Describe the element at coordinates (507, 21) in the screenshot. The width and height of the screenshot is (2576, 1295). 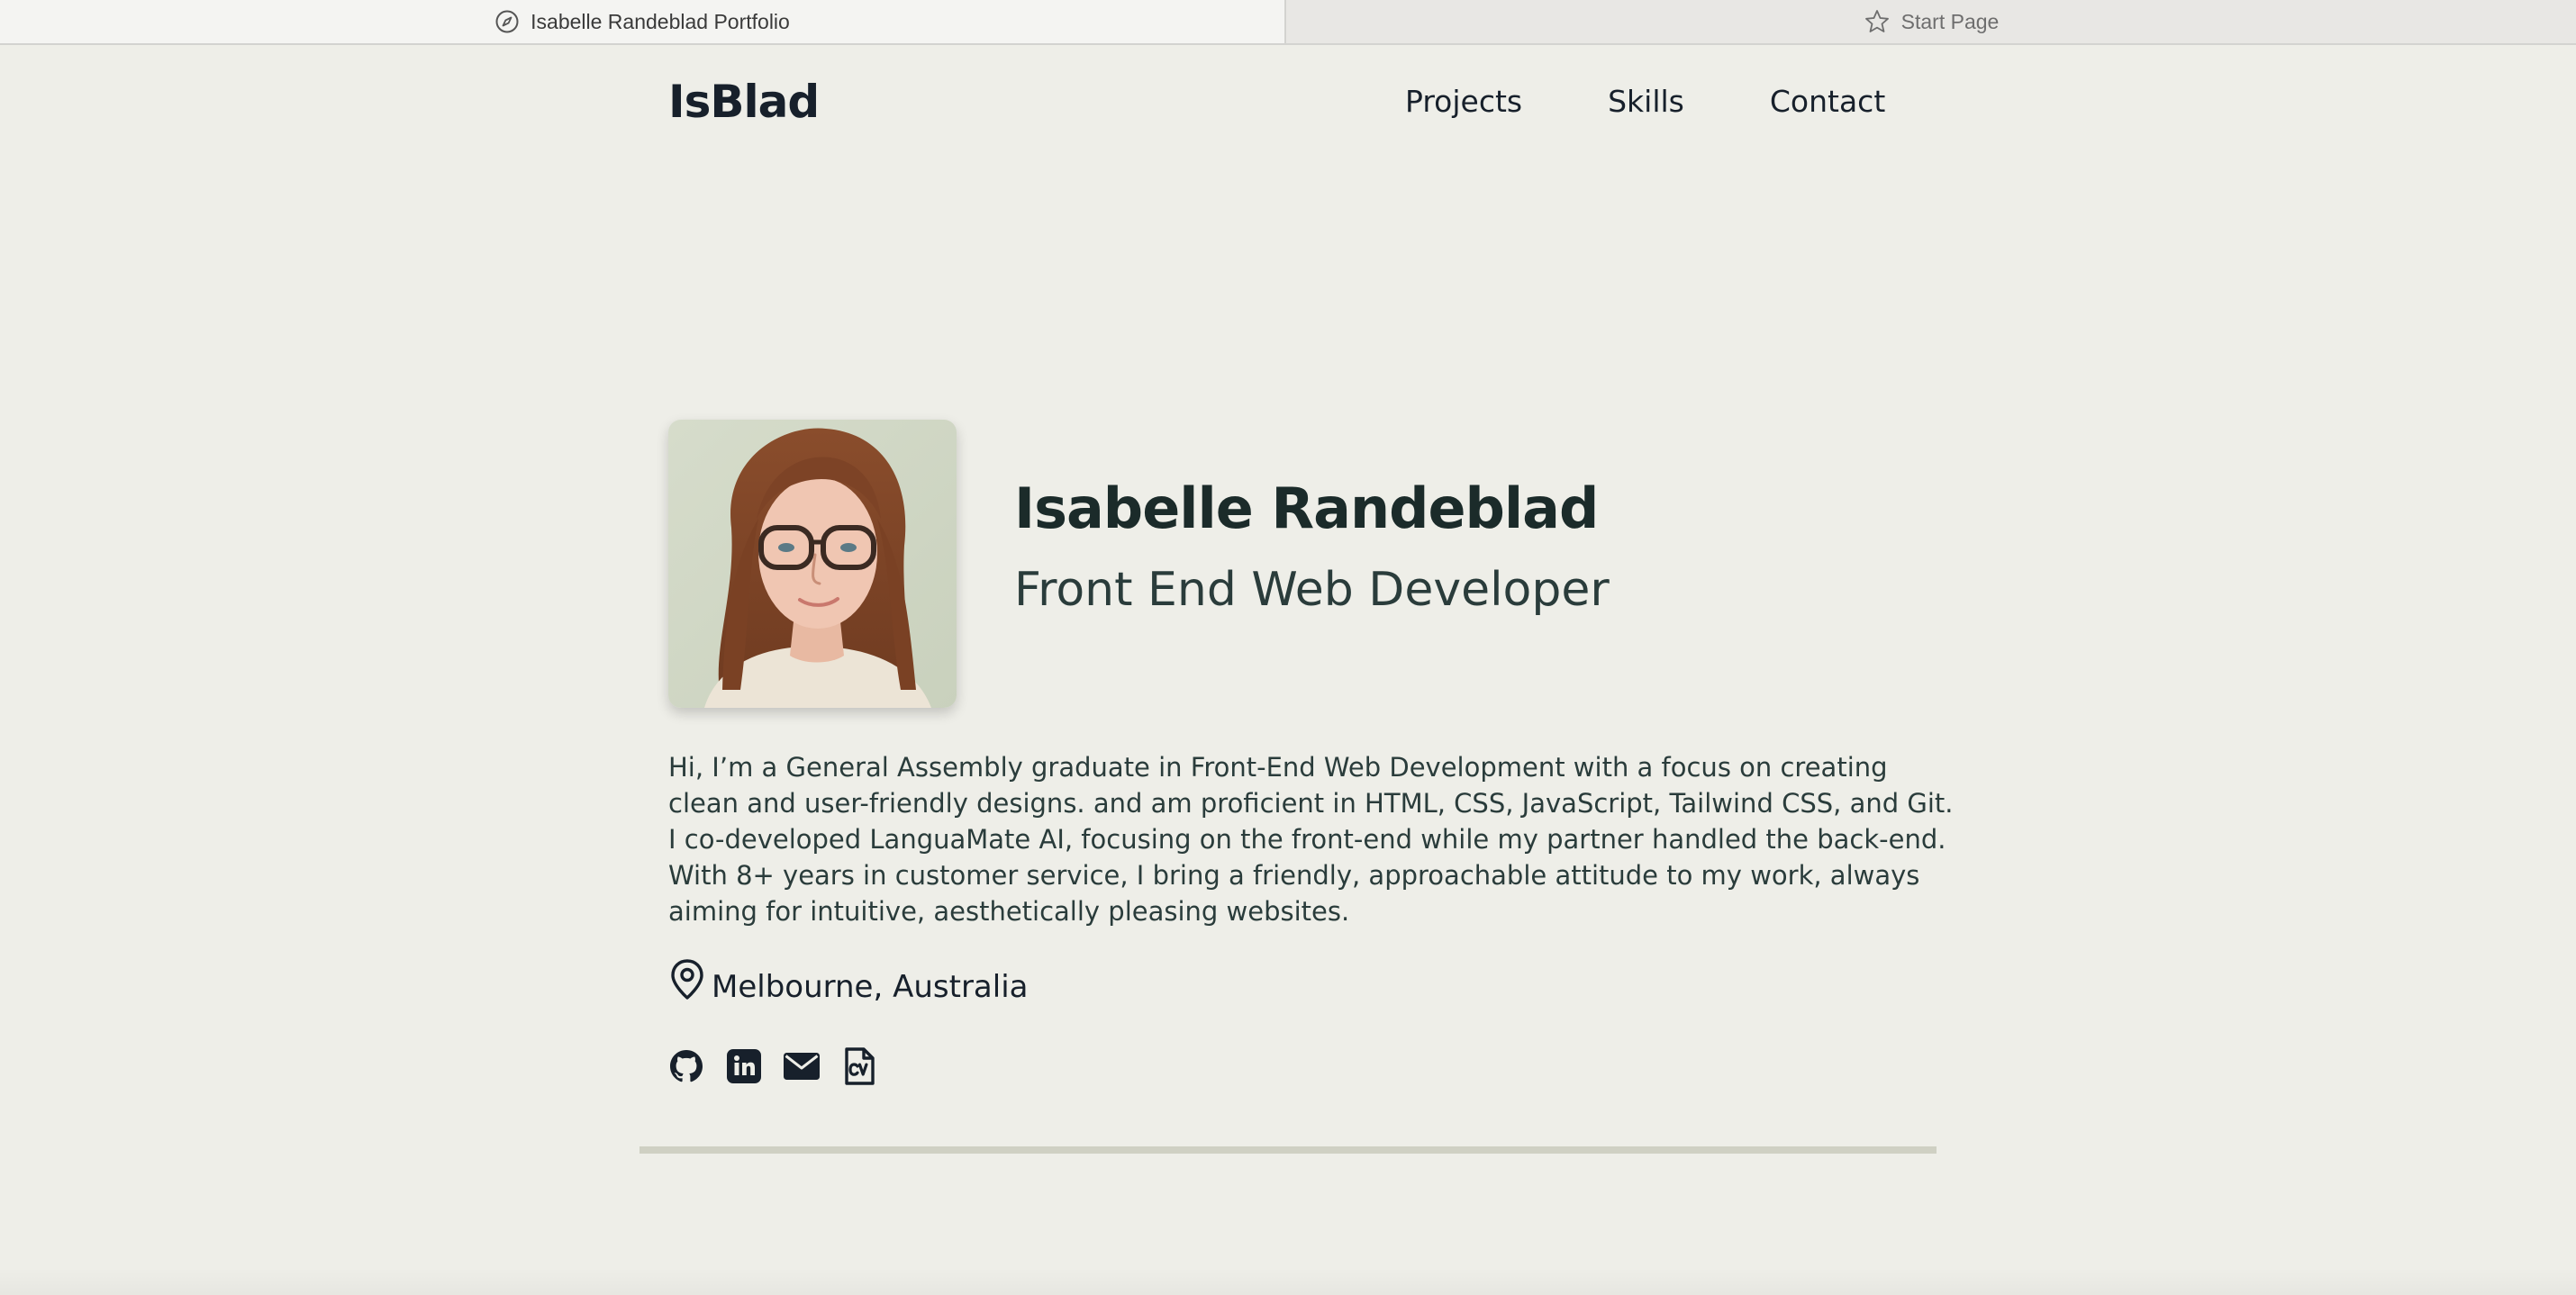
I see `compass-icon` at that location.